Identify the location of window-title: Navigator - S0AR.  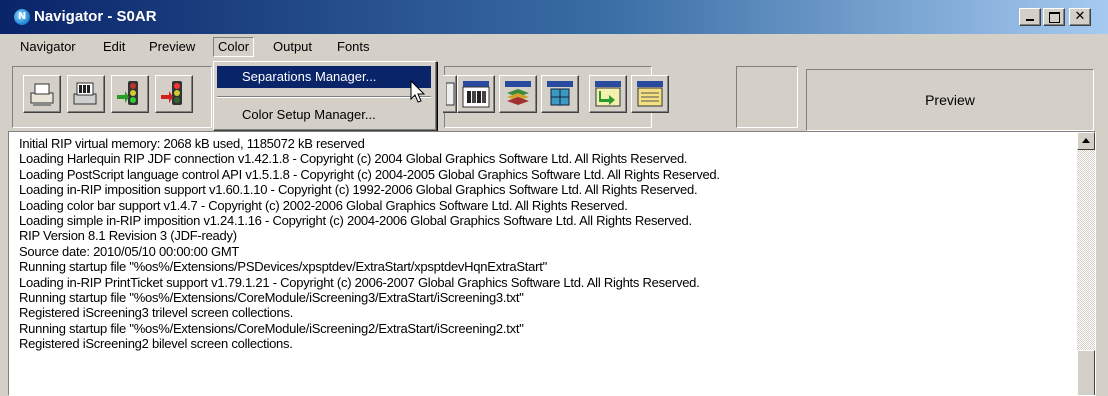
(95, 16).